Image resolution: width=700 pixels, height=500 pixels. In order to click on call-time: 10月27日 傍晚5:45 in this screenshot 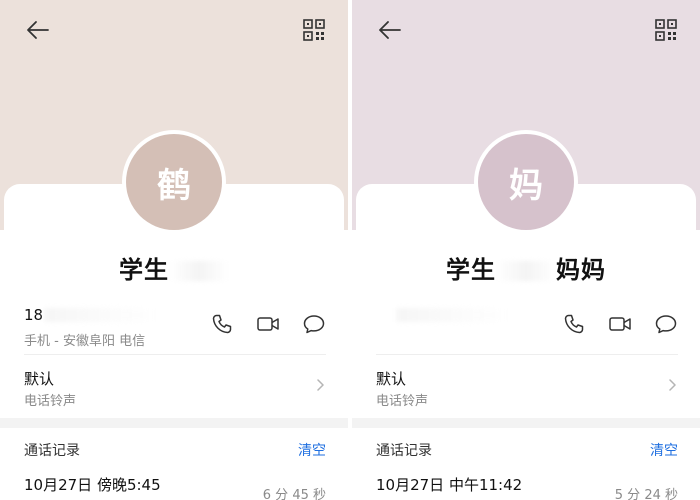, I will do `click(92, 485)`.